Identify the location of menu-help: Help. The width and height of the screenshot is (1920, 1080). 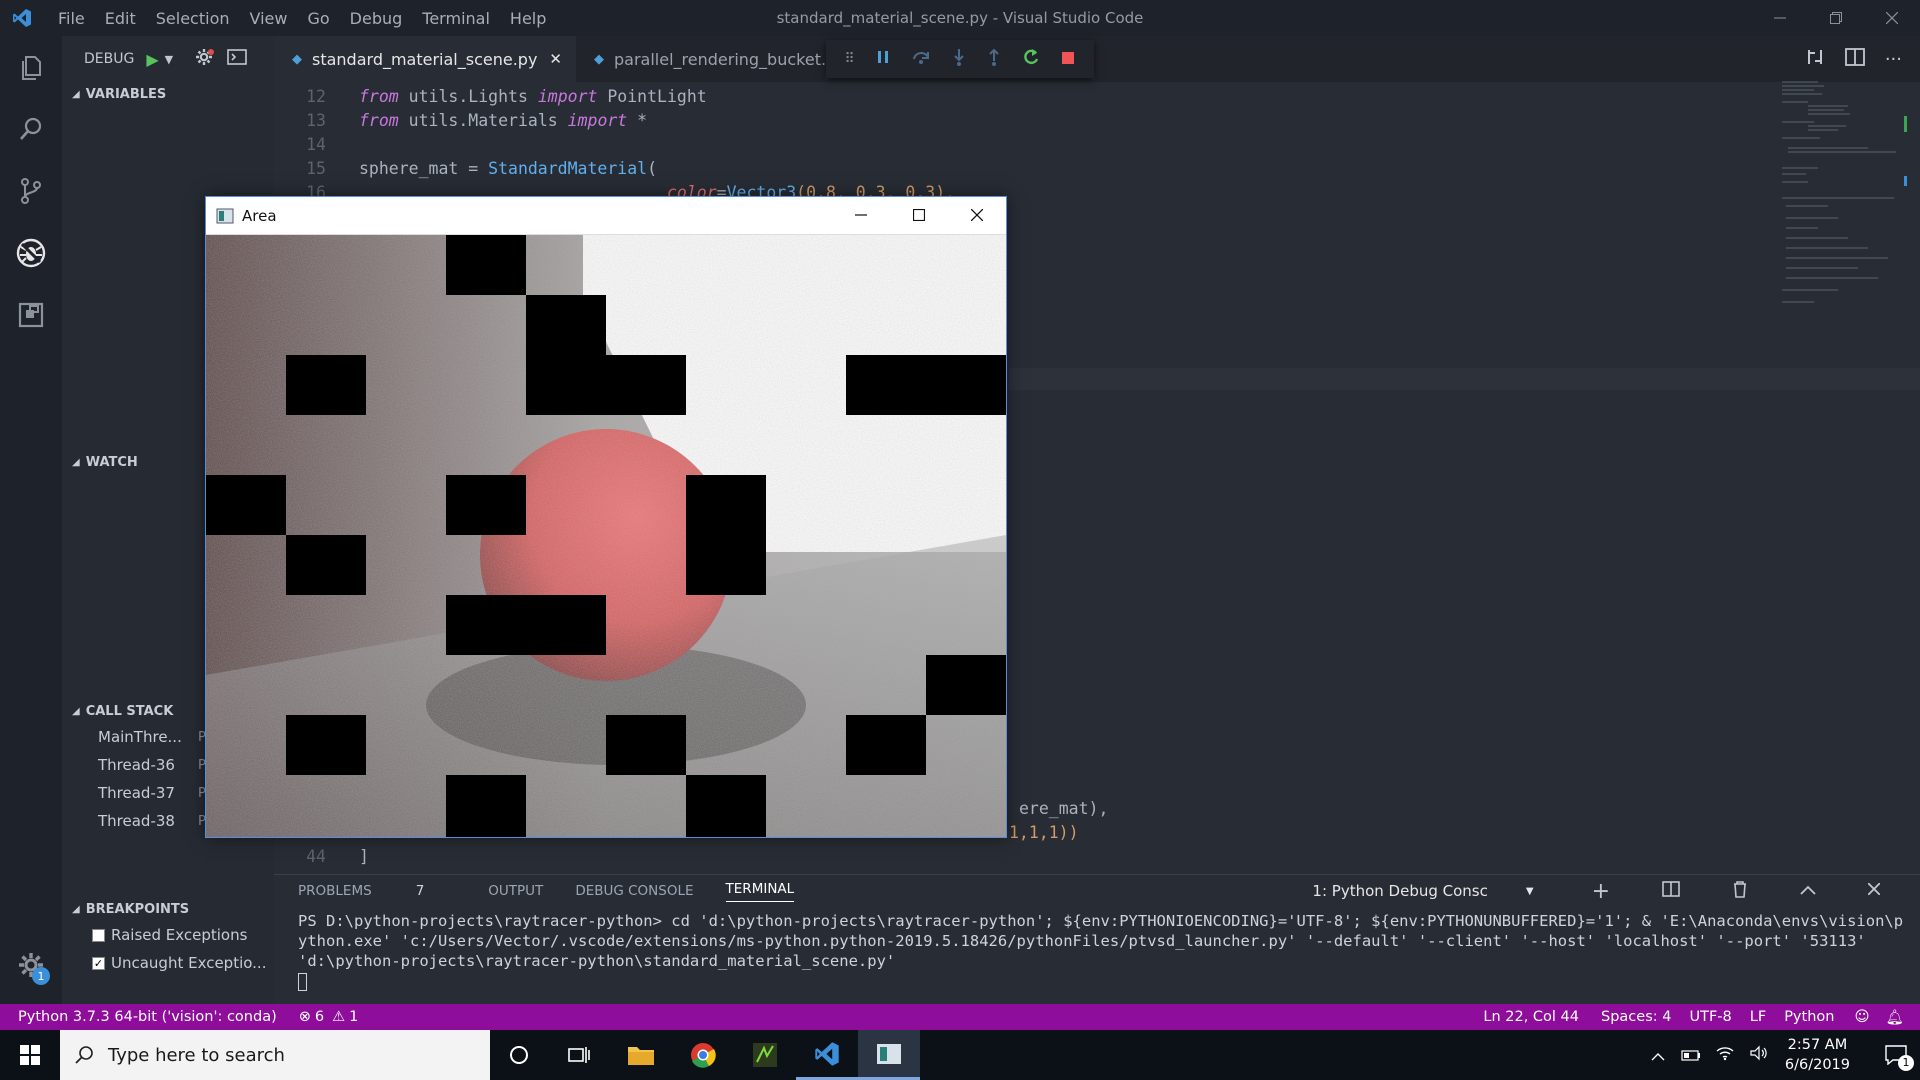
(528, 18).